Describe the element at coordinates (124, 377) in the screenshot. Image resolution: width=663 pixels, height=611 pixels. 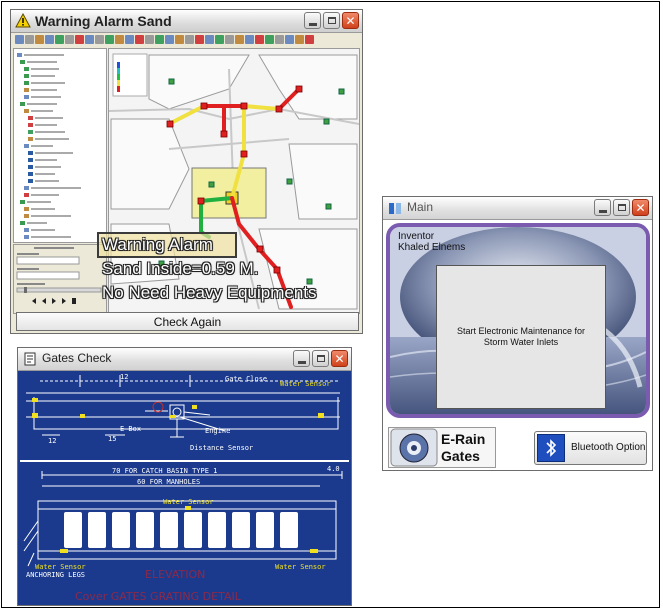
I see `dim-12b-label: 12` at that location.